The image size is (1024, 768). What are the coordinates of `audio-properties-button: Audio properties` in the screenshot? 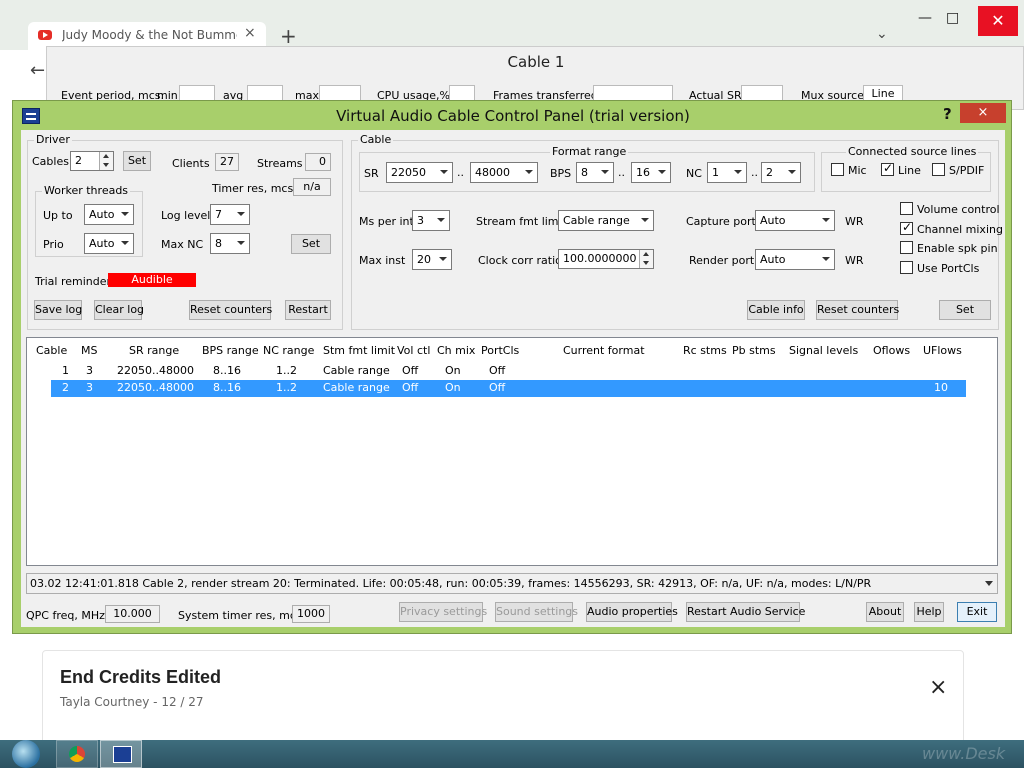 It's located at (632, 612).